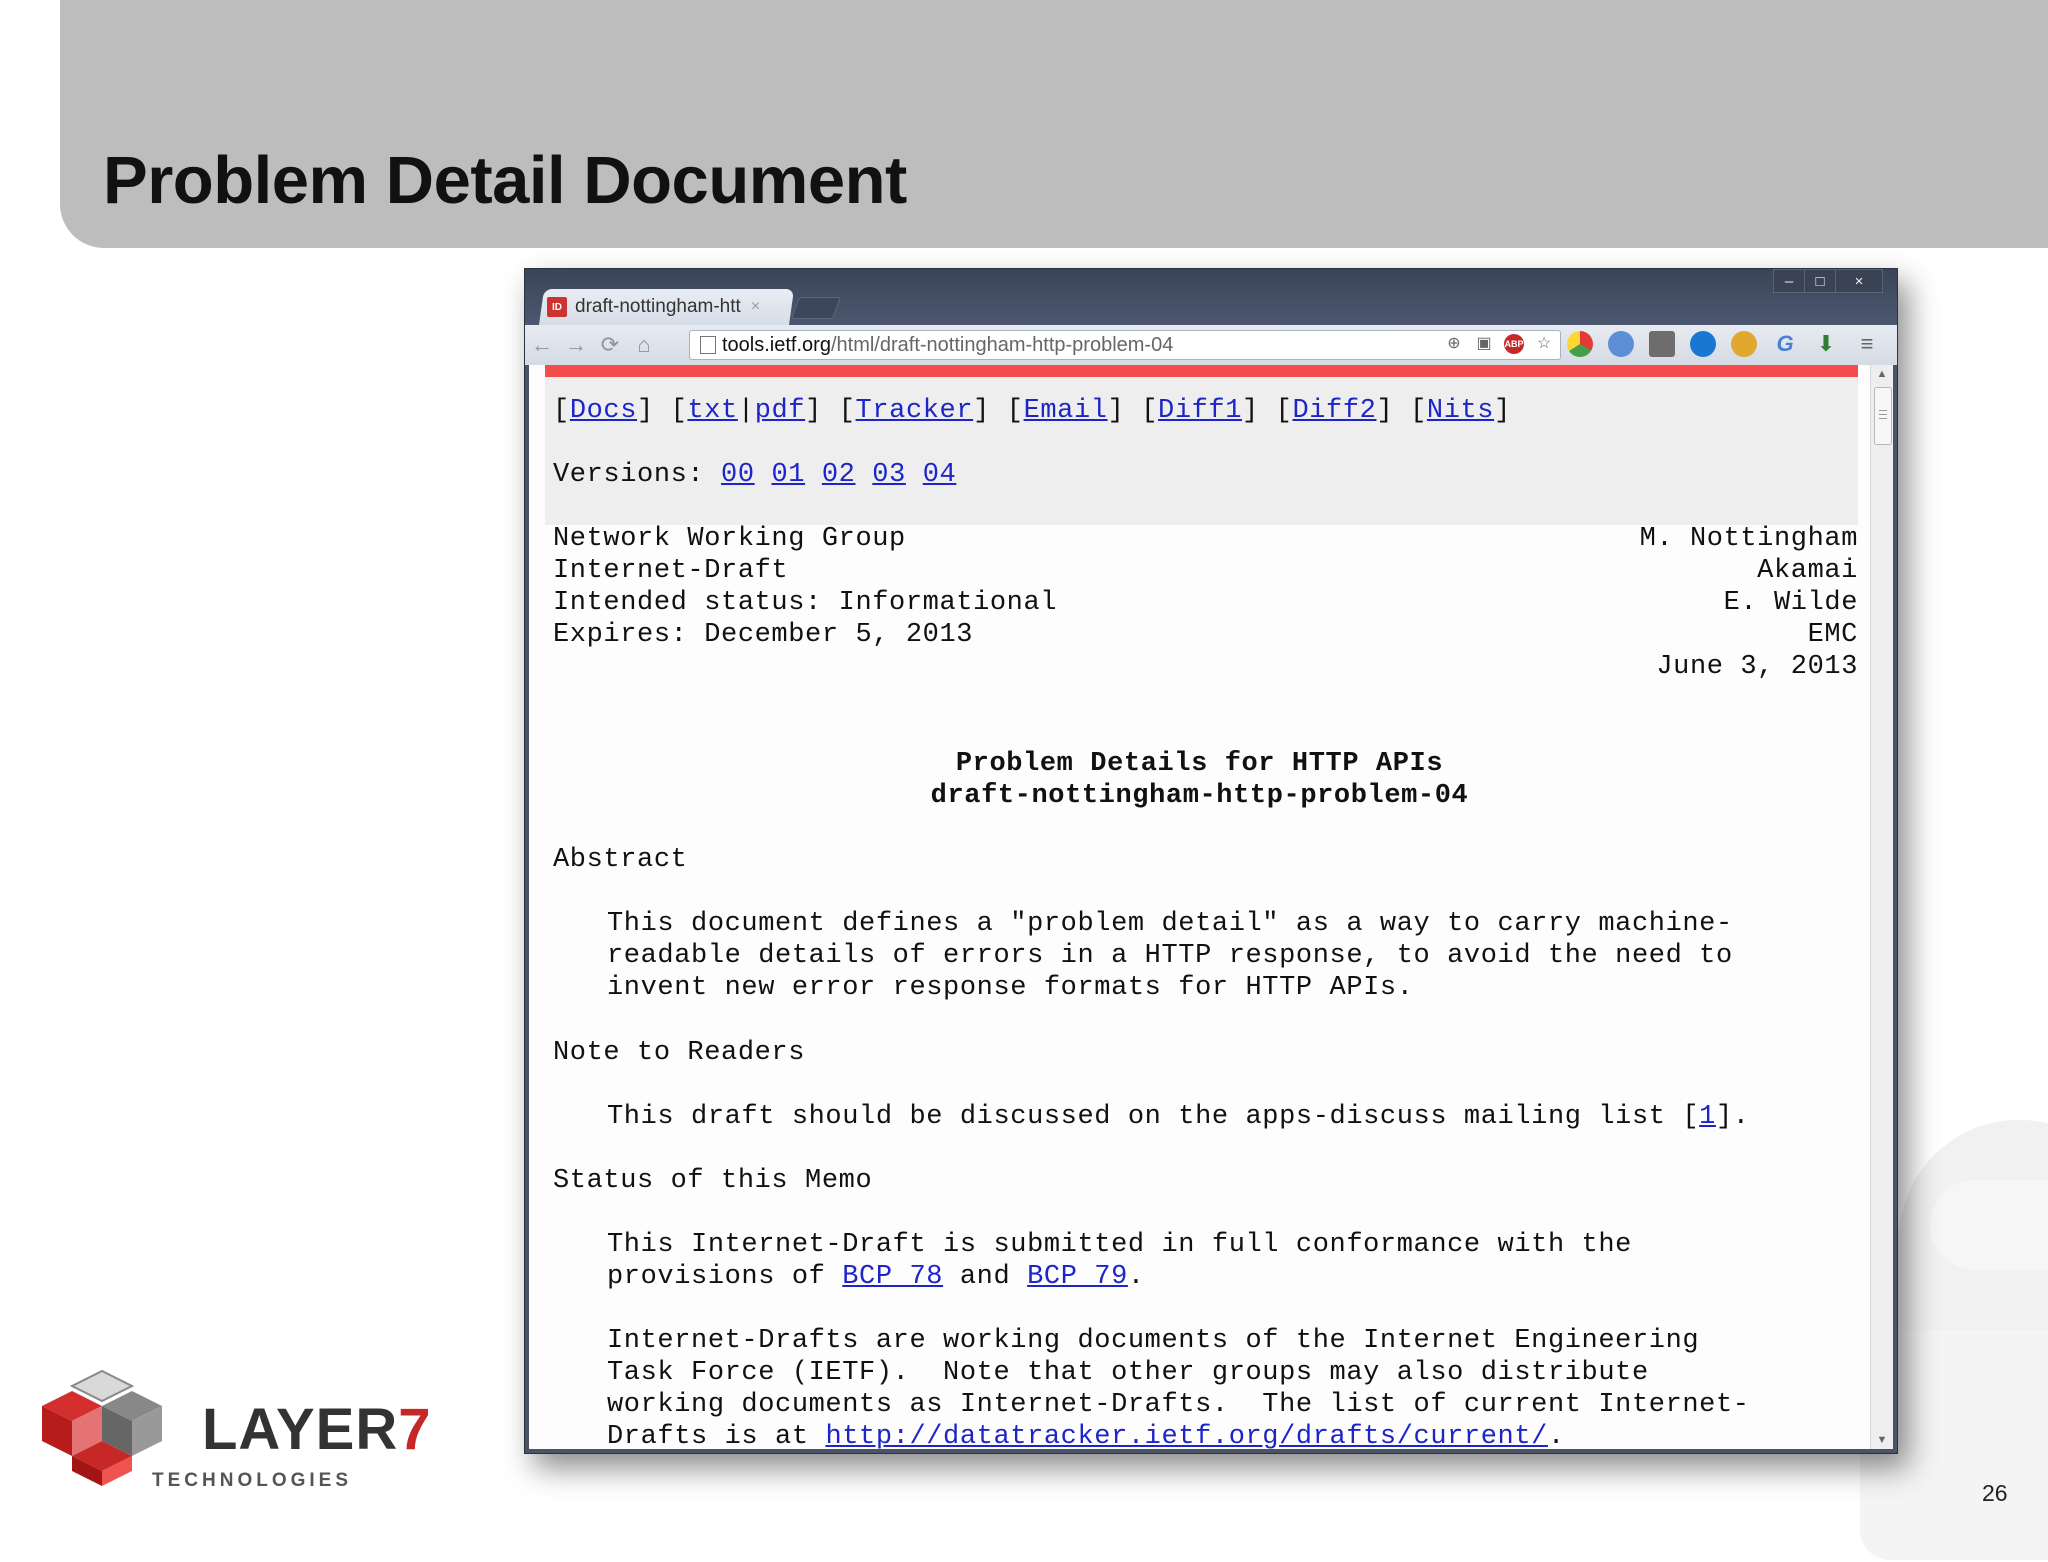  What do you see at coordinates (620, 860) in the screenshot?
I see `abstract-heading: Abstract` at bounding box center [620, 860].